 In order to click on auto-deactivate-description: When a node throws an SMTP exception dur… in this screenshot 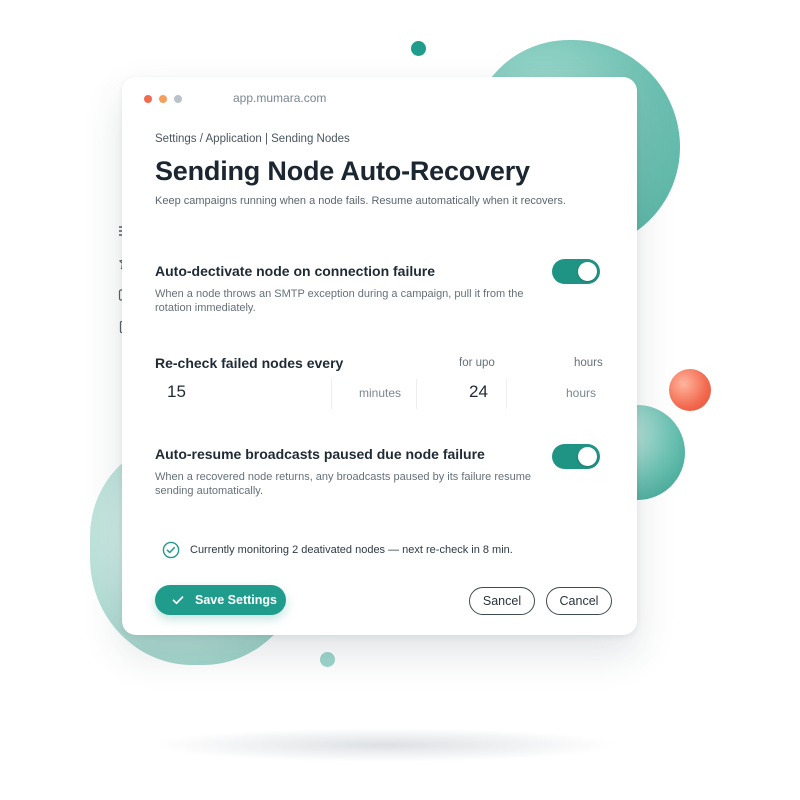, I will do `click(339, 301)`.